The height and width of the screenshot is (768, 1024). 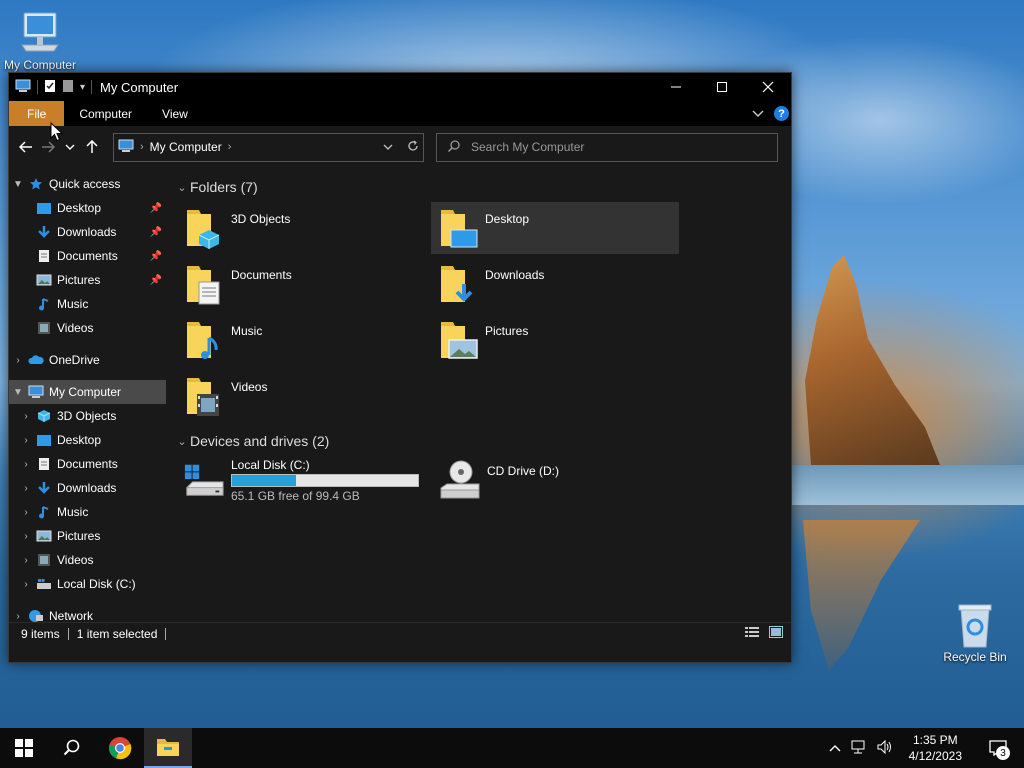 I want to click on desktop-icon-my-computer: My Computer, so click(x=40, y=40).